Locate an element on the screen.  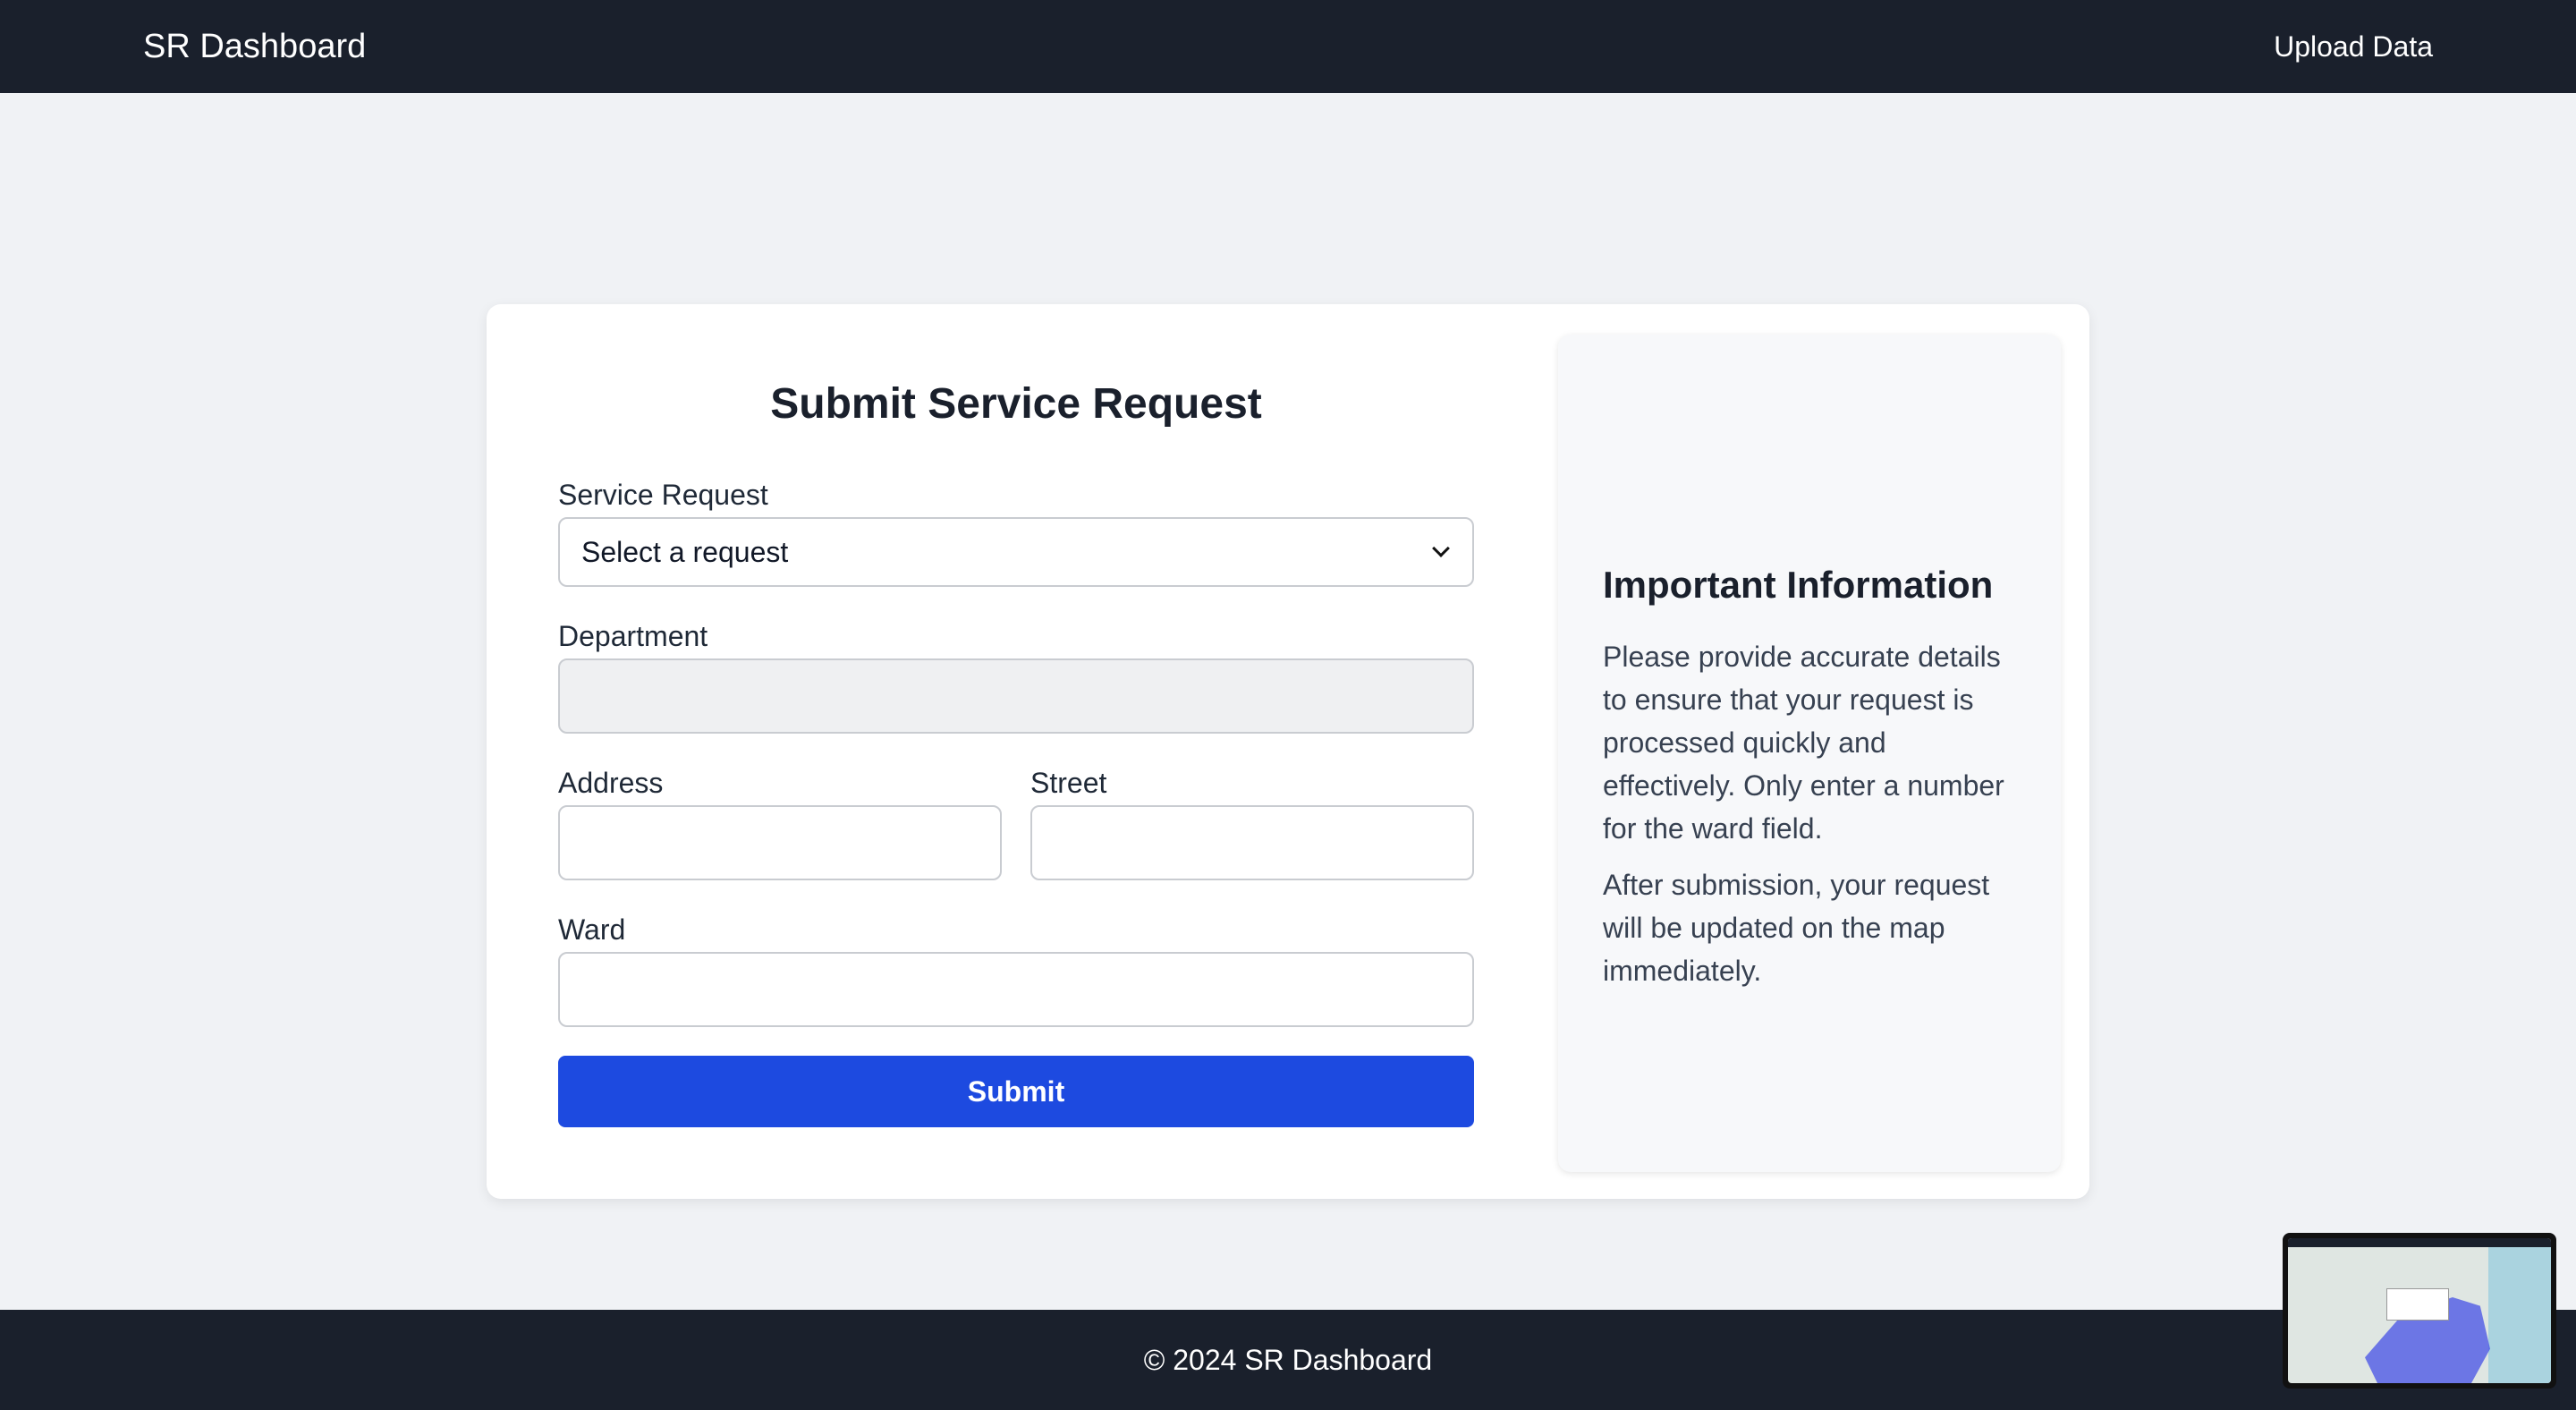
address-label: Address is located at coordinates (611, 783).